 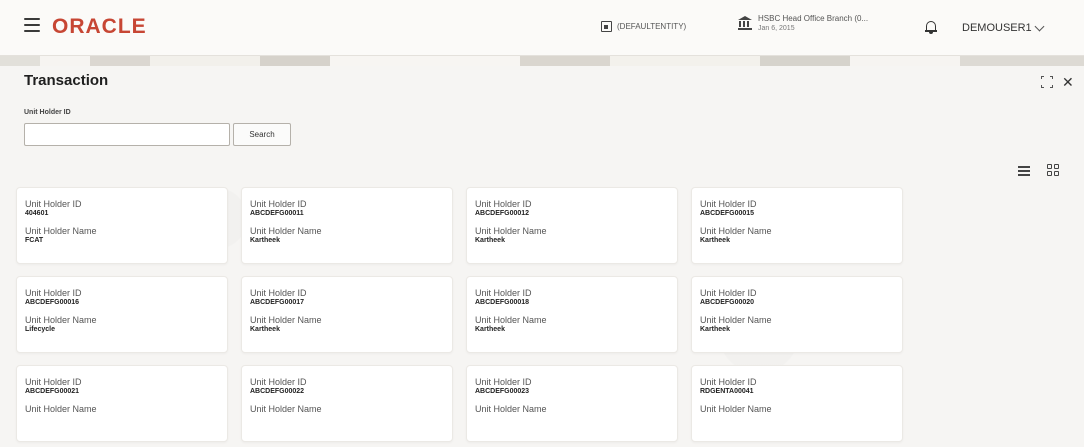 I want to click on unit-holder-id-label: Unit Holder ID, so click(x=47, y=112).